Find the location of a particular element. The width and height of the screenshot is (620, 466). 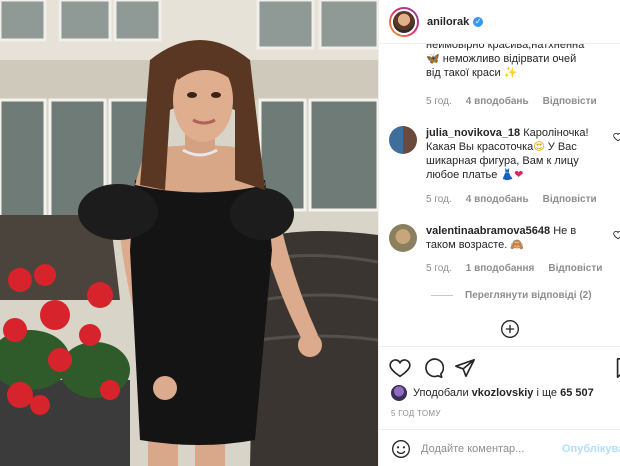

paper-plane-icon is located at coordinates (465, 368).